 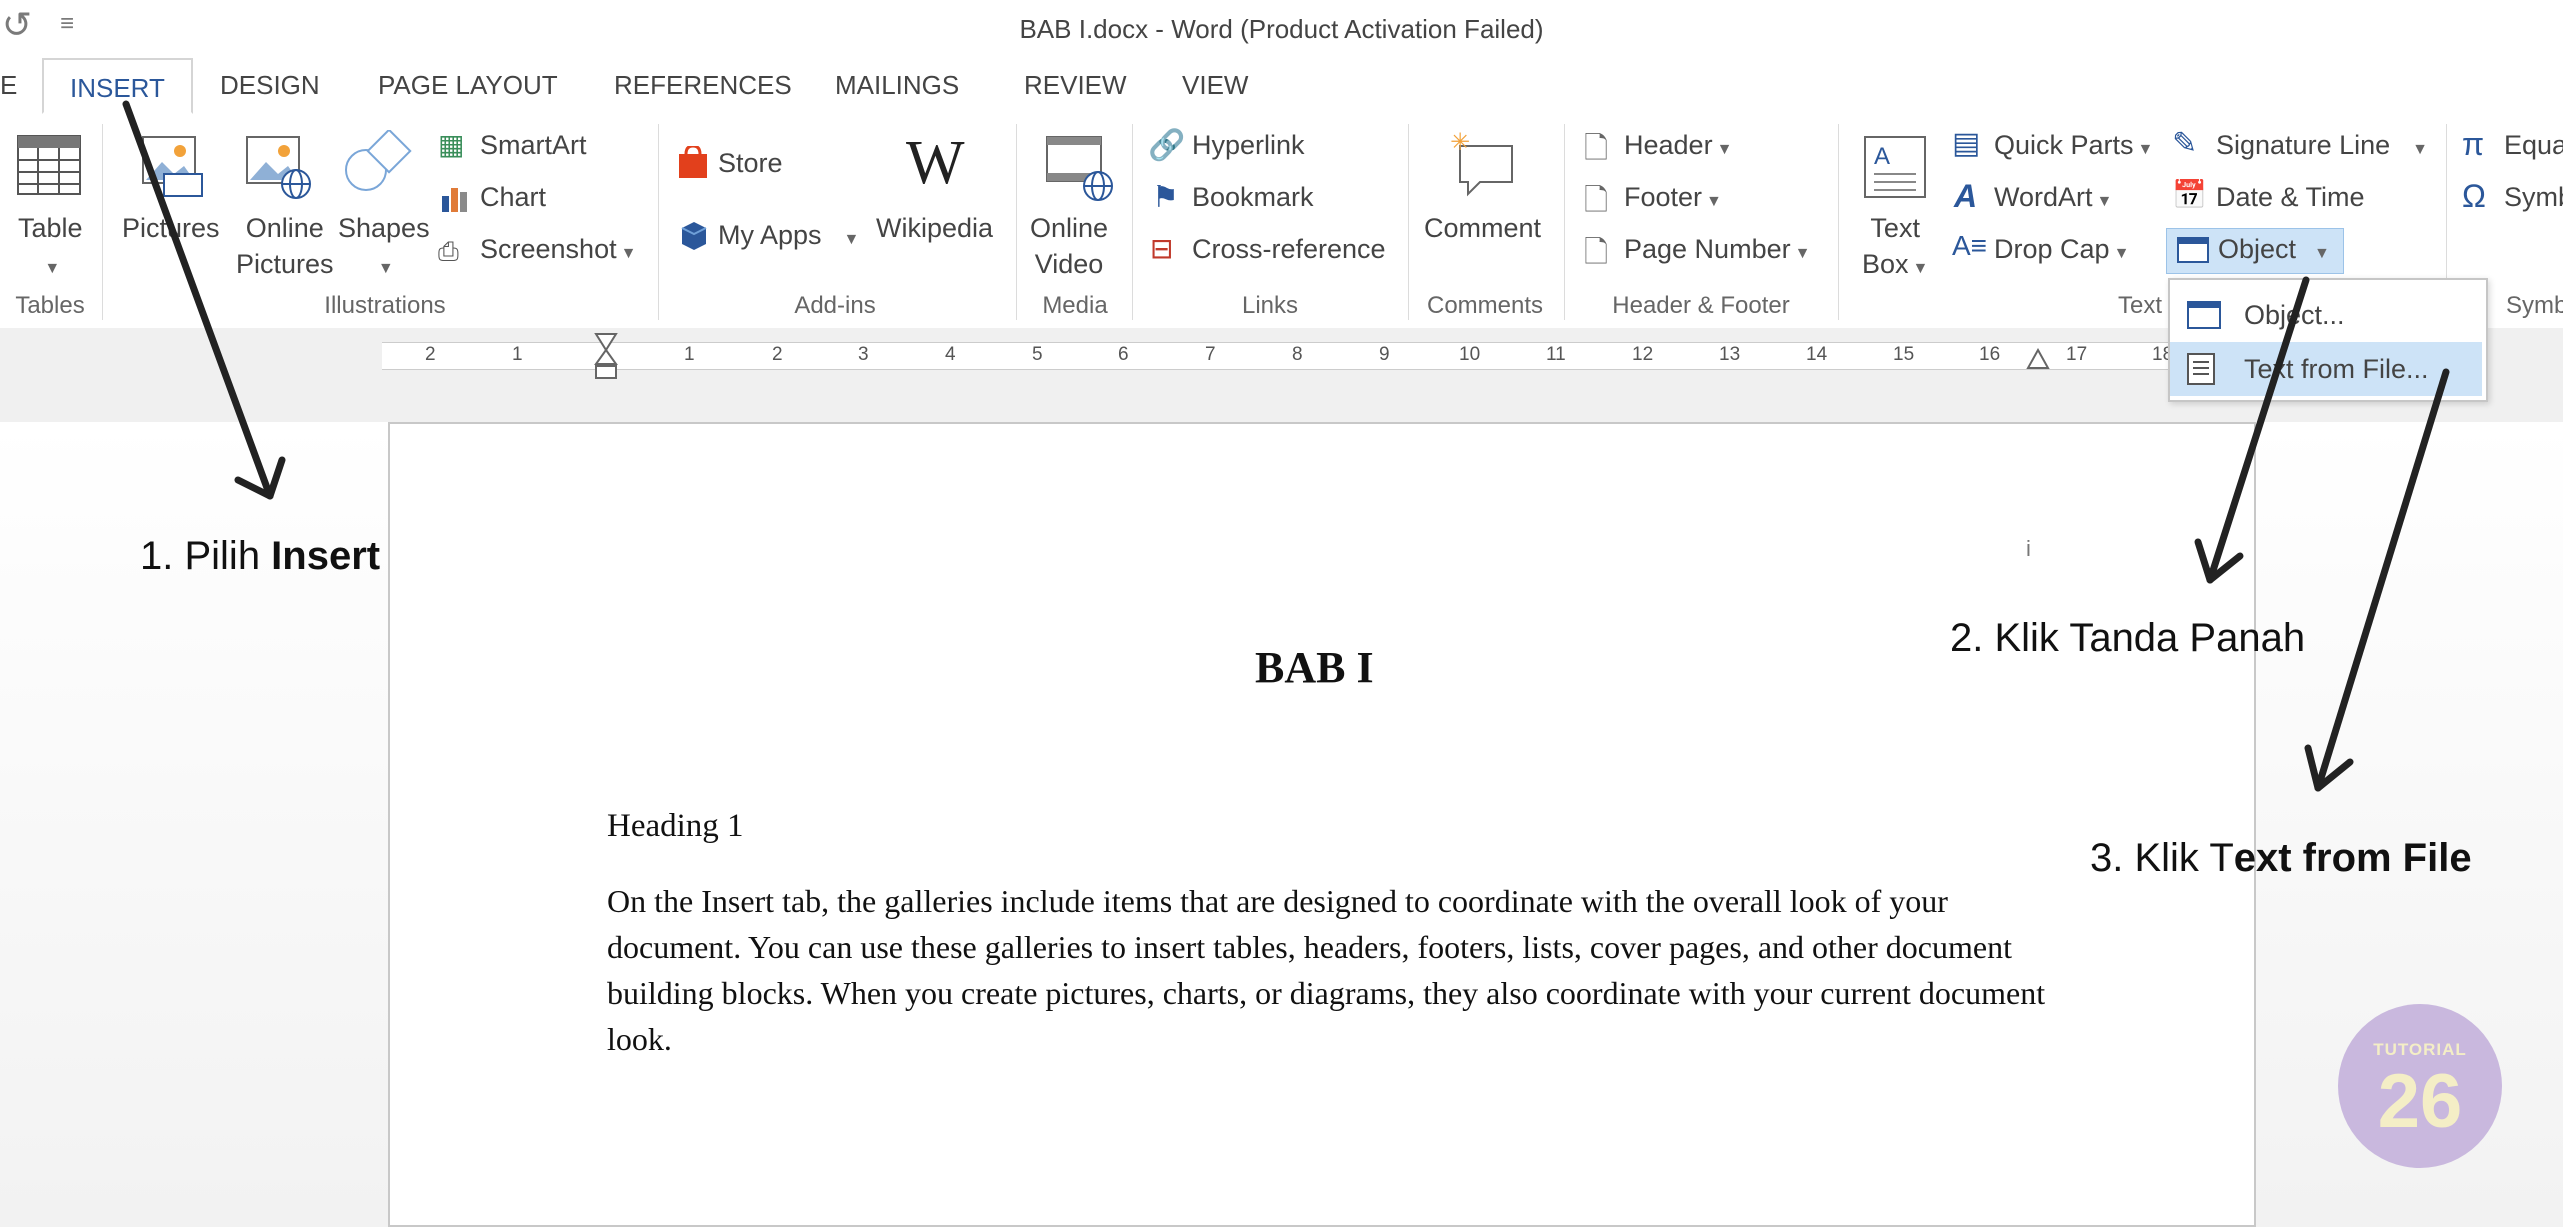 I want to click on arrow-to-text-from-file, so click(x=2382, y=580).